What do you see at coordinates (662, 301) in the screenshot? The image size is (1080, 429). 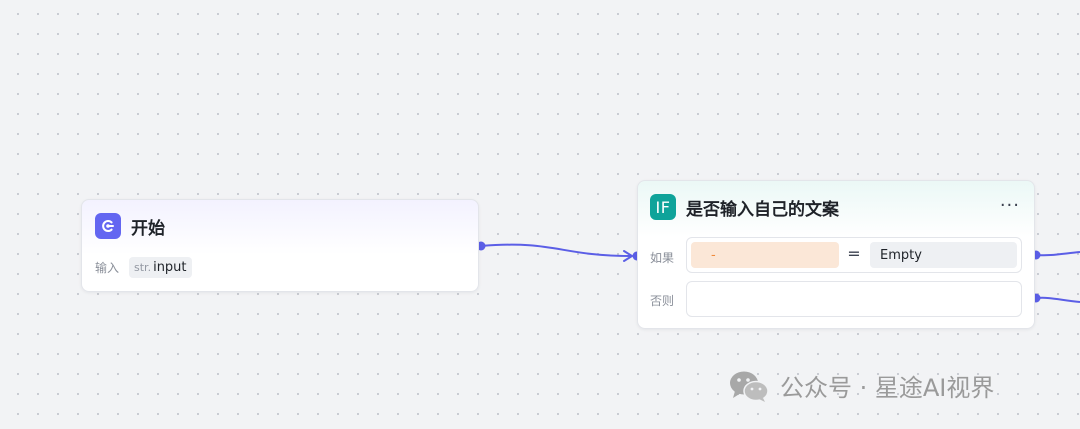 I see `else-branch-label: 否则` at bounding box center [662, 301].